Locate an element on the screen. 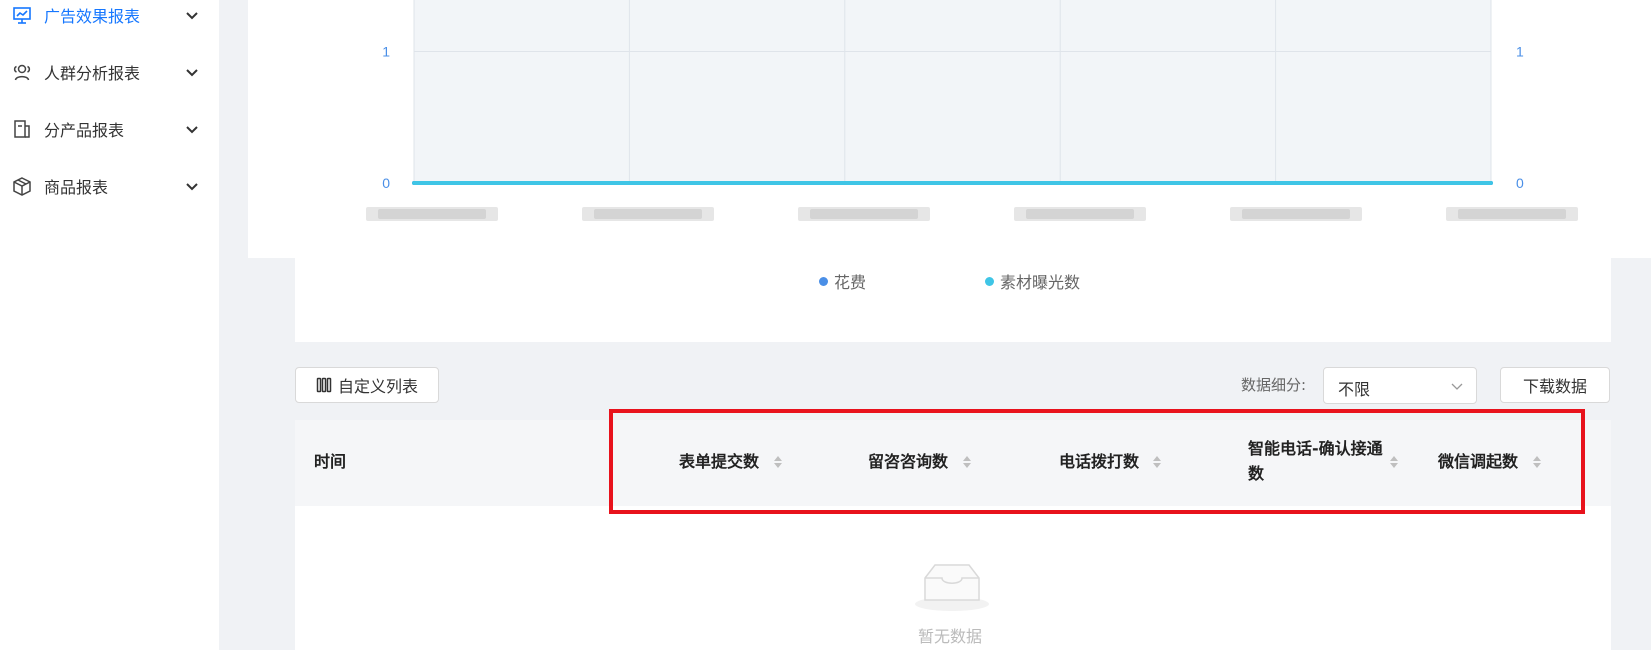 The height and width of the screenshot is (650, 1651). package-icon is located at coordinates (22, 186).